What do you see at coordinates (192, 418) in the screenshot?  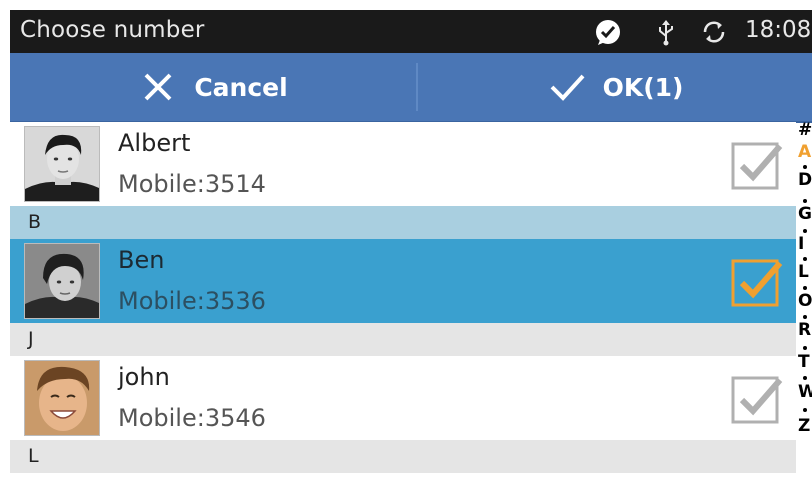 I see `contact-phone: Mobile:3546` at bounding box center [192, 418].